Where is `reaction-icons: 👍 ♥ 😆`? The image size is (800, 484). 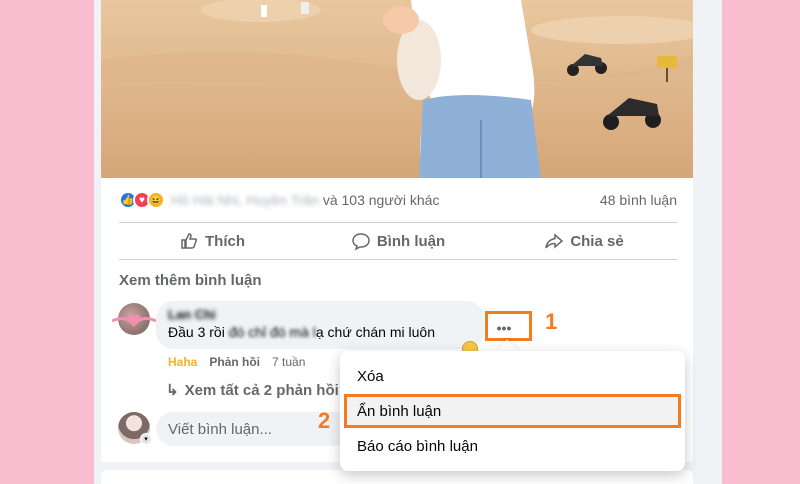
reaction-icons: 👍 ♥ 😆 is located at coordinates (142, 200).